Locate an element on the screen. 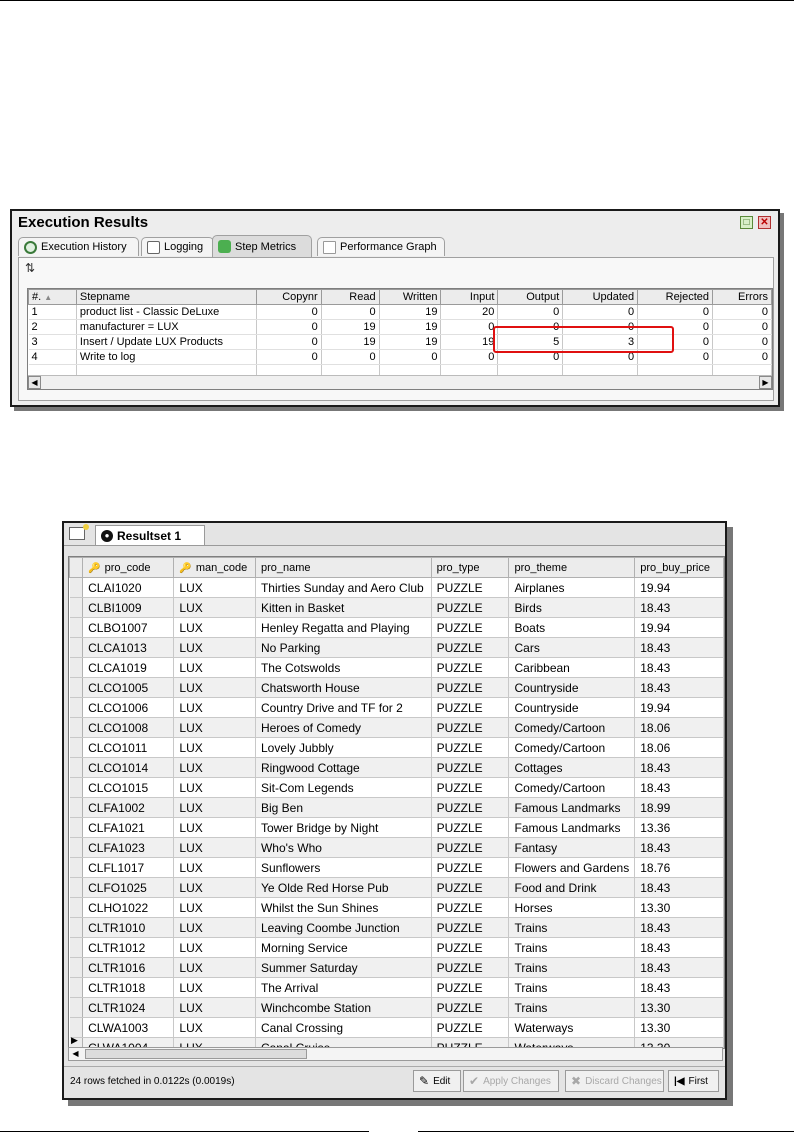 The height and width of the screenshot is (1142, 794). table-cell: CLAI1020 is located at coordinates (128, 587).